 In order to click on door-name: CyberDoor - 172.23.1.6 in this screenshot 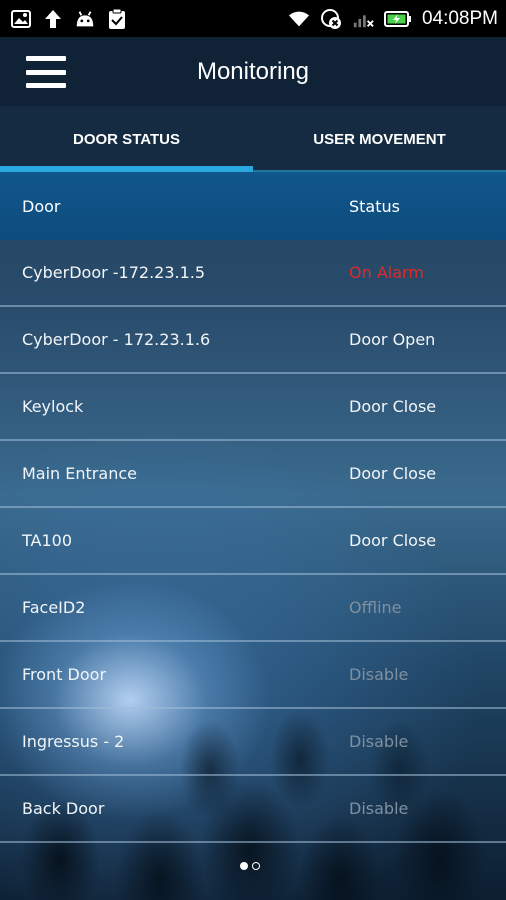, I will do `click(116, 339)`.